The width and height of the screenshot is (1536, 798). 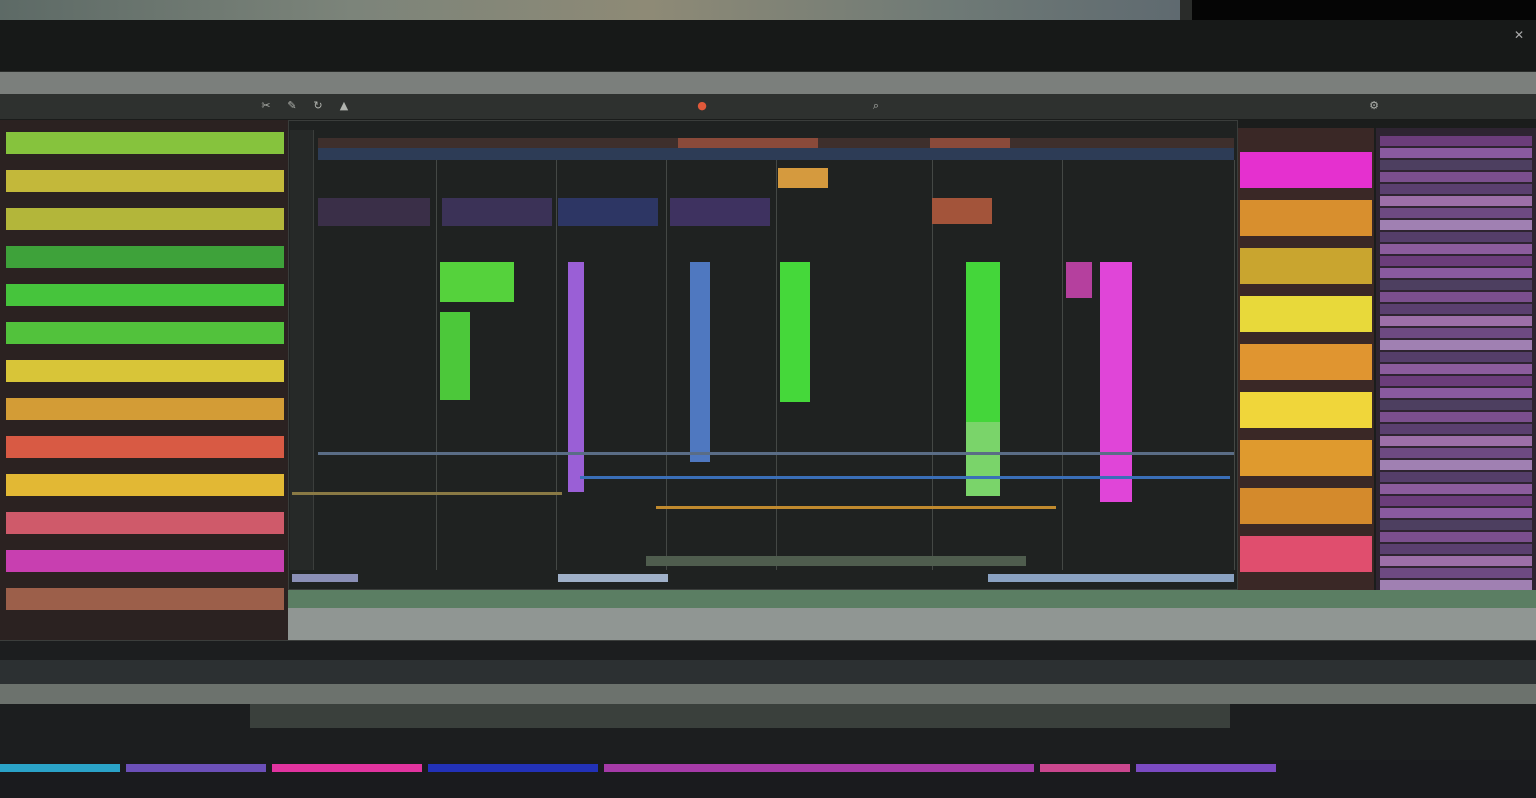 What do you see at coordinates (876, 106) in the screenshot?
I see `zoom-icon: ⌕` at bounding box center [876, 106].